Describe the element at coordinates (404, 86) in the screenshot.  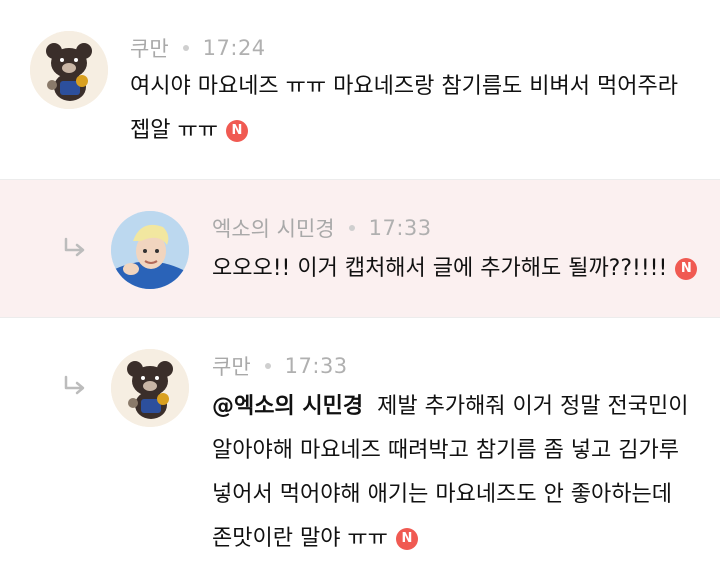
I see `comment-line: 여시야 마요네즈 ㅠㅠ 마요네즈랑 참기름도 비벼서 먹어주라` at that location.